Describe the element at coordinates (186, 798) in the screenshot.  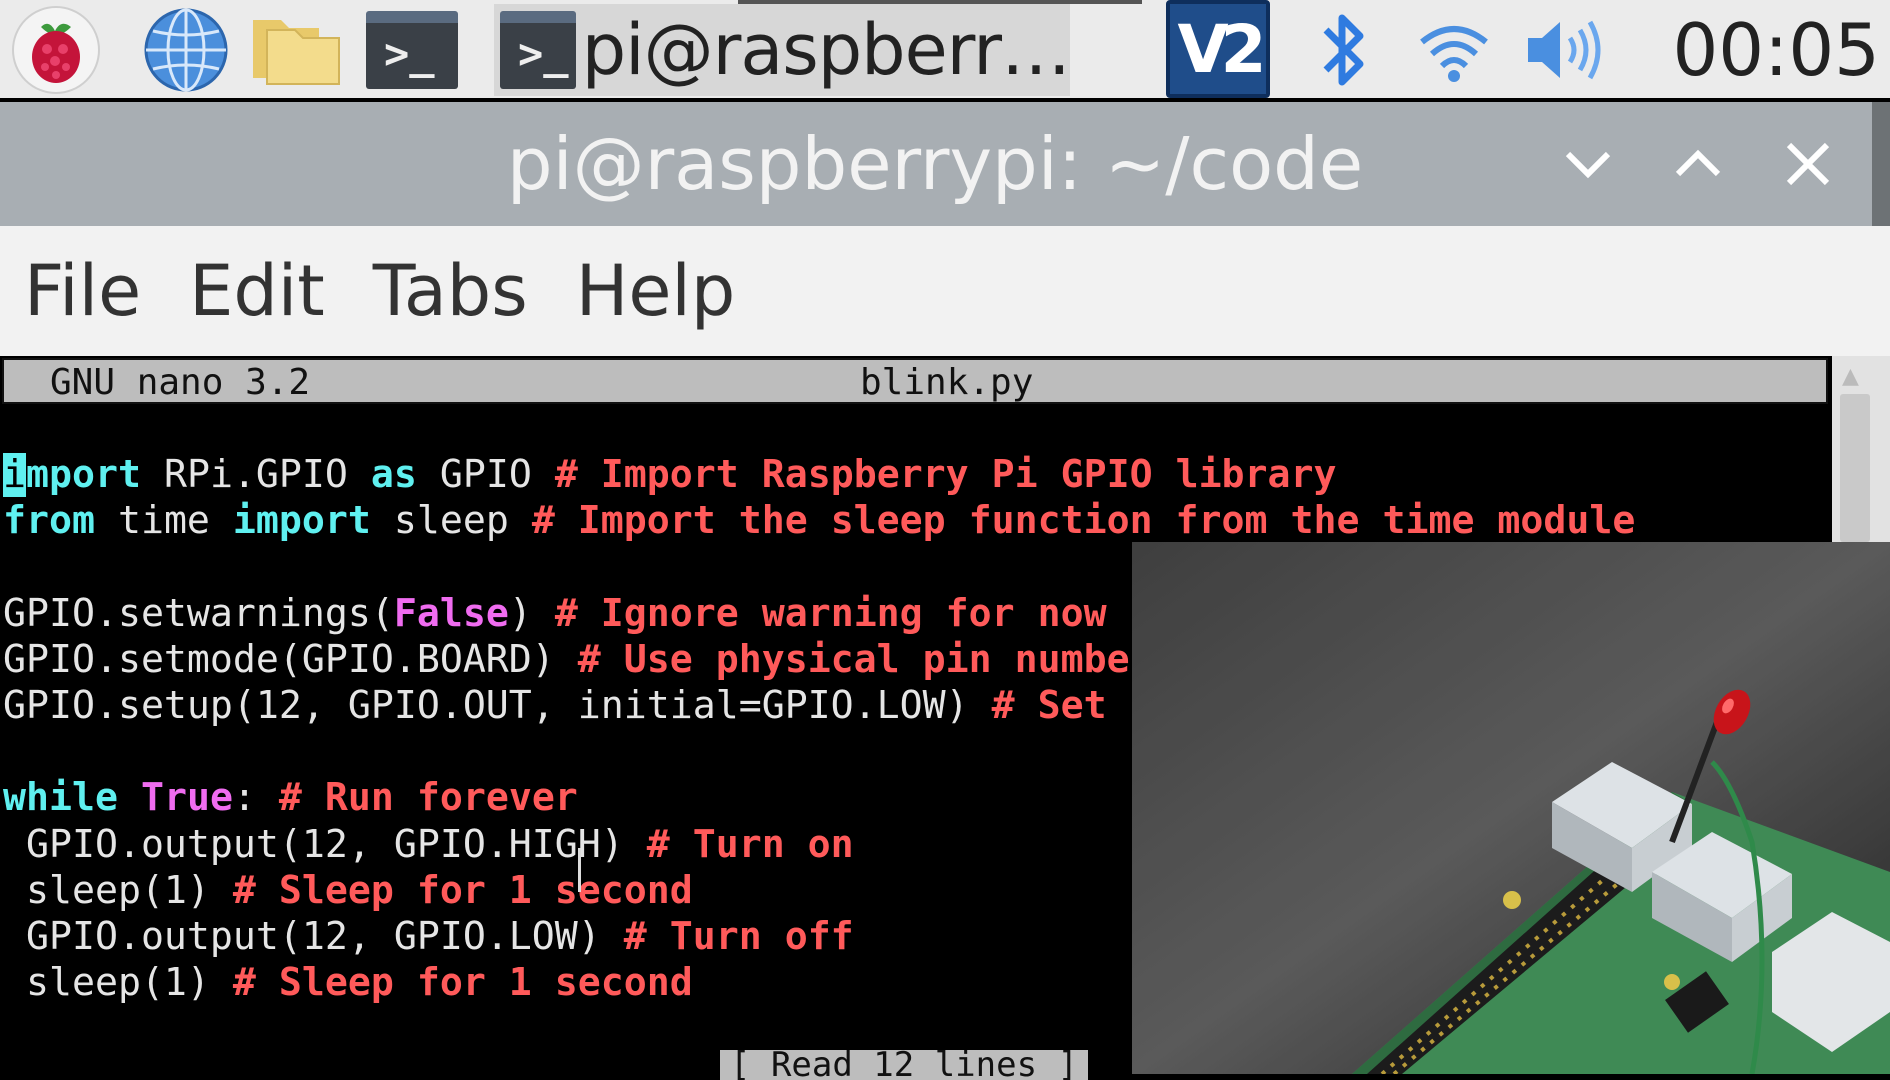
I see `code-boolean: True` at that location.